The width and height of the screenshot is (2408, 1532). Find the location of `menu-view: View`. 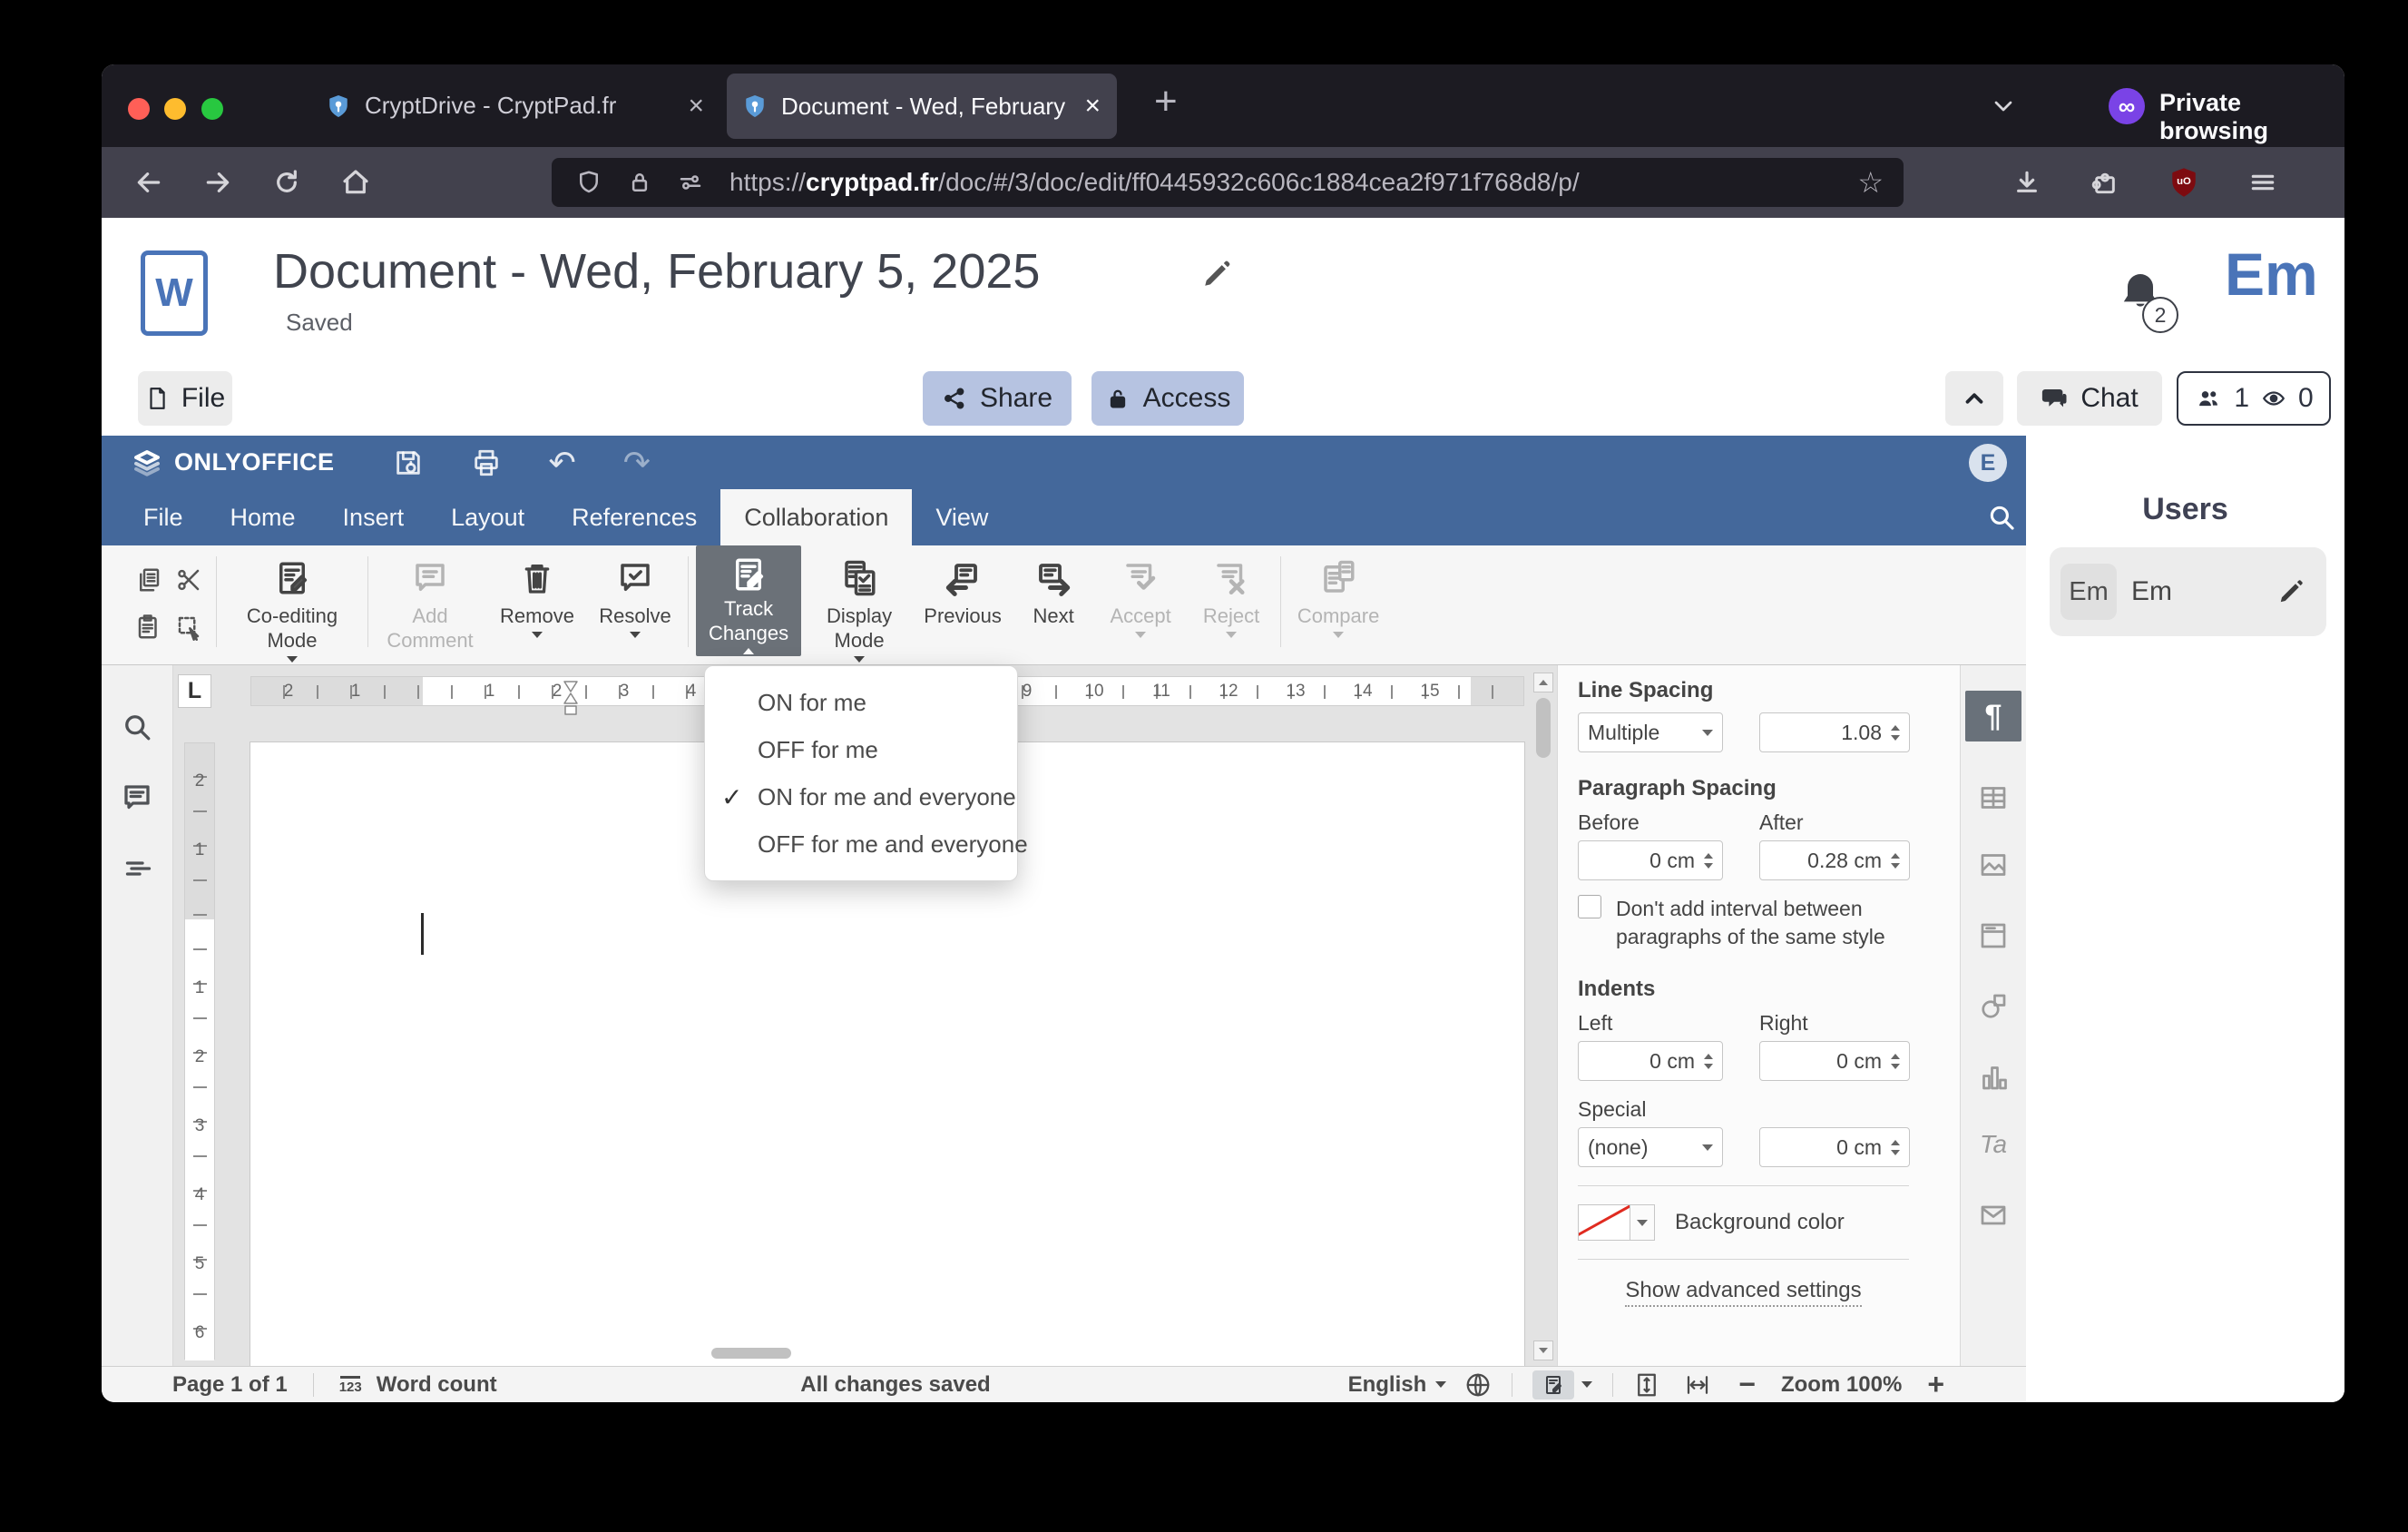

menu-view: View is located at coordinates (962, 517).